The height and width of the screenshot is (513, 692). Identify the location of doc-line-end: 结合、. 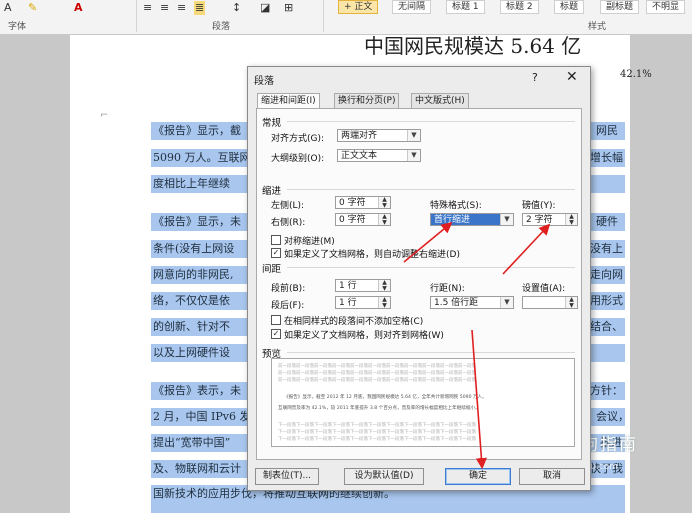
(606, 326).